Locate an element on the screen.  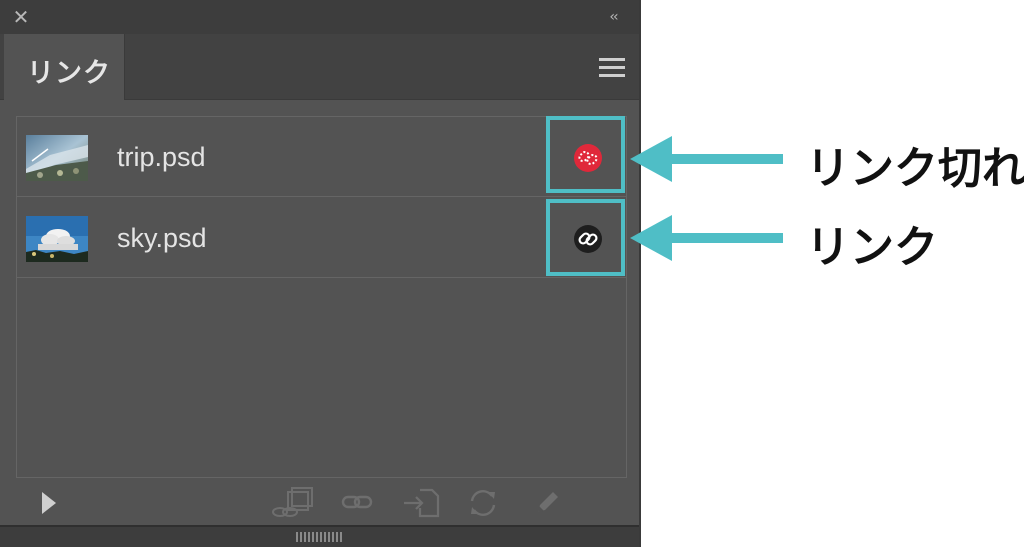
relink-icon is located at coordinates (357, 503).